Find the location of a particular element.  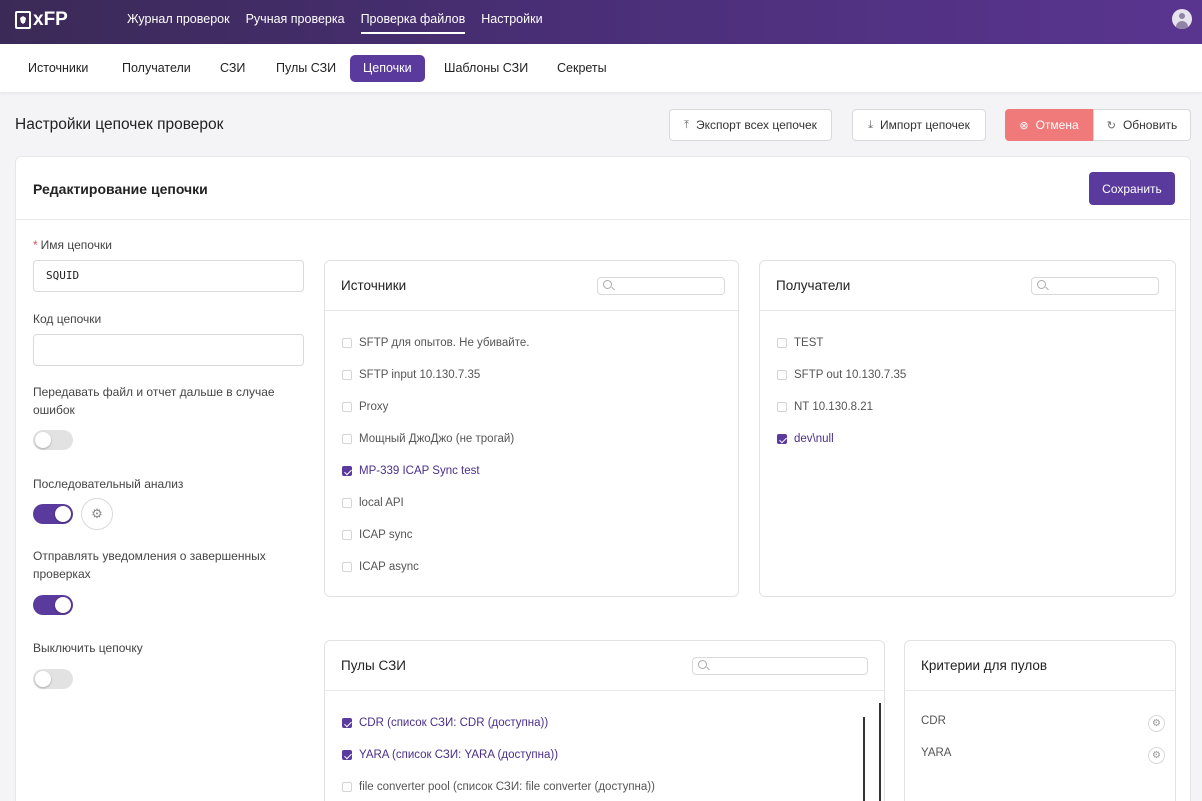

criteria-label: YARA is located at coordinates (936, 753).